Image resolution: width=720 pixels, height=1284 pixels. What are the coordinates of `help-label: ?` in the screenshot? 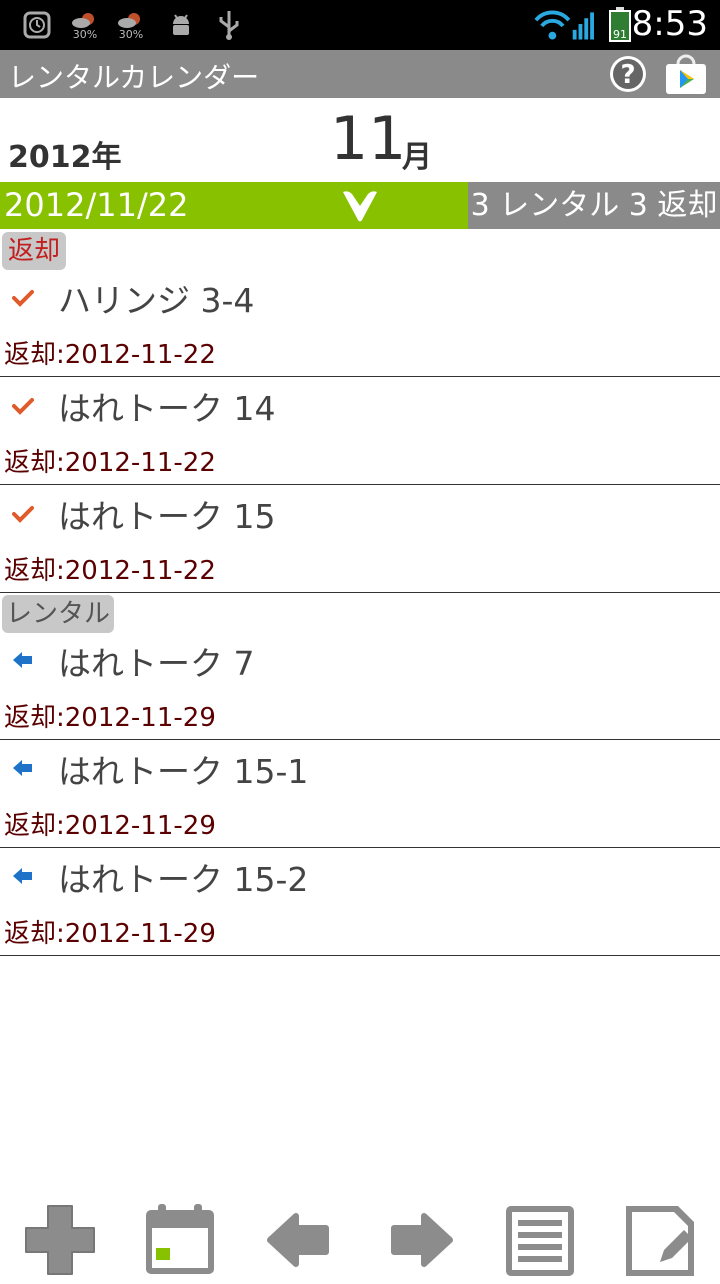 It's located at (627, 75).